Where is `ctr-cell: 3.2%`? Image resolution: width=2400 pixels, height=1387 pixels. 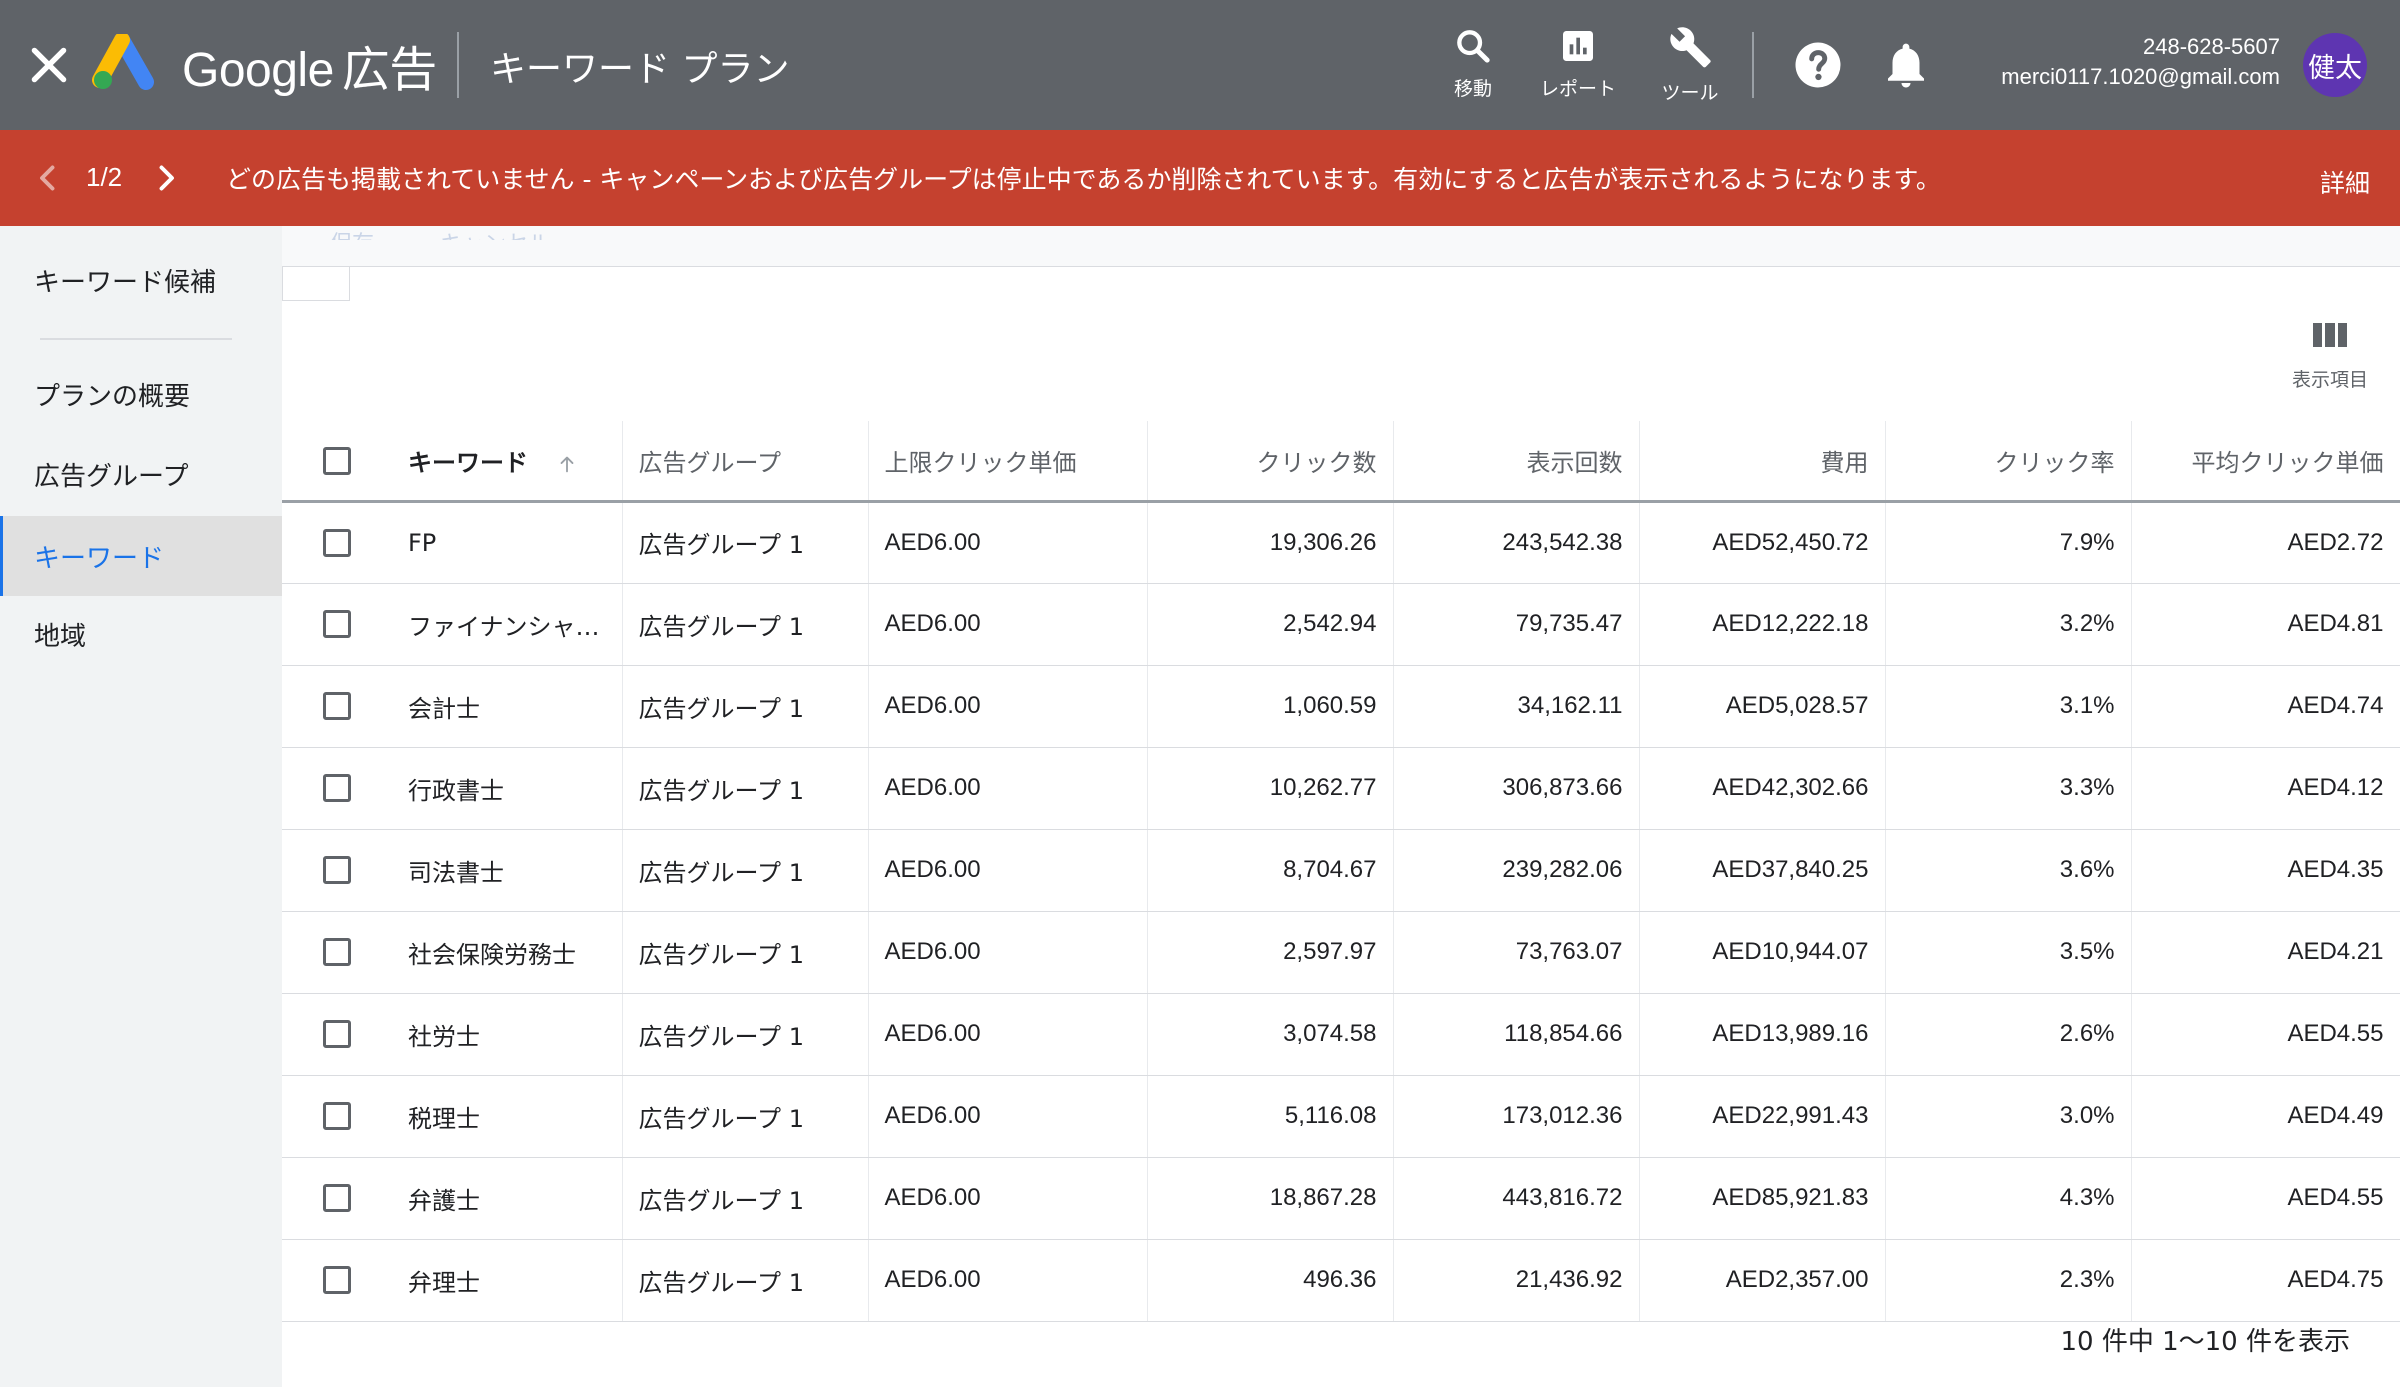
ctr-cell: 3.2% is located at coordinates (2008, 624).